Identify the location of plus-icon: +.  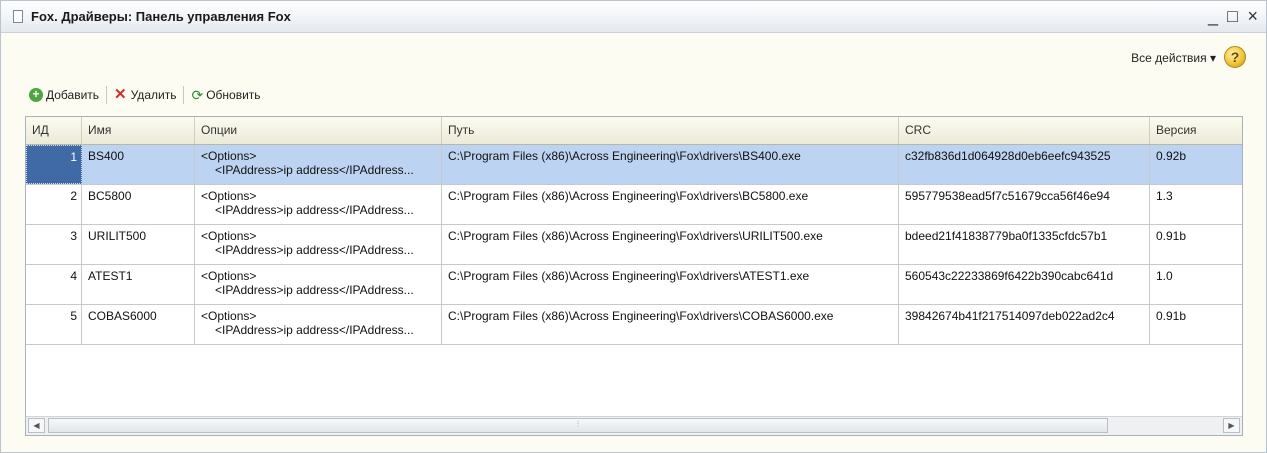
(36, 95).